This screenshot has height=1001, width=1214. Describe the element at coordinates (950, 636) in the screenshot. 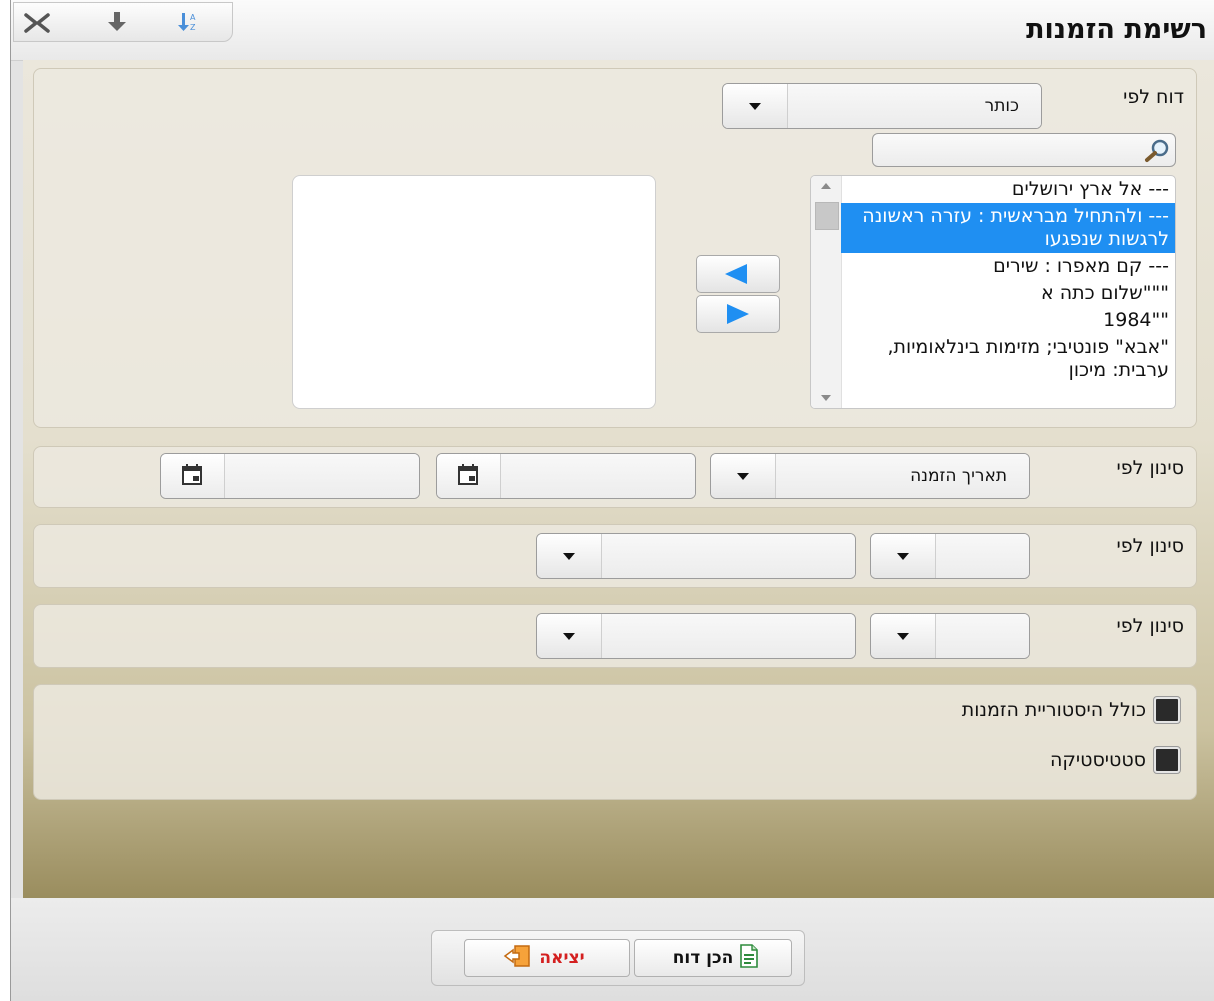

I see `filter-3-field-dropdown` at that location.